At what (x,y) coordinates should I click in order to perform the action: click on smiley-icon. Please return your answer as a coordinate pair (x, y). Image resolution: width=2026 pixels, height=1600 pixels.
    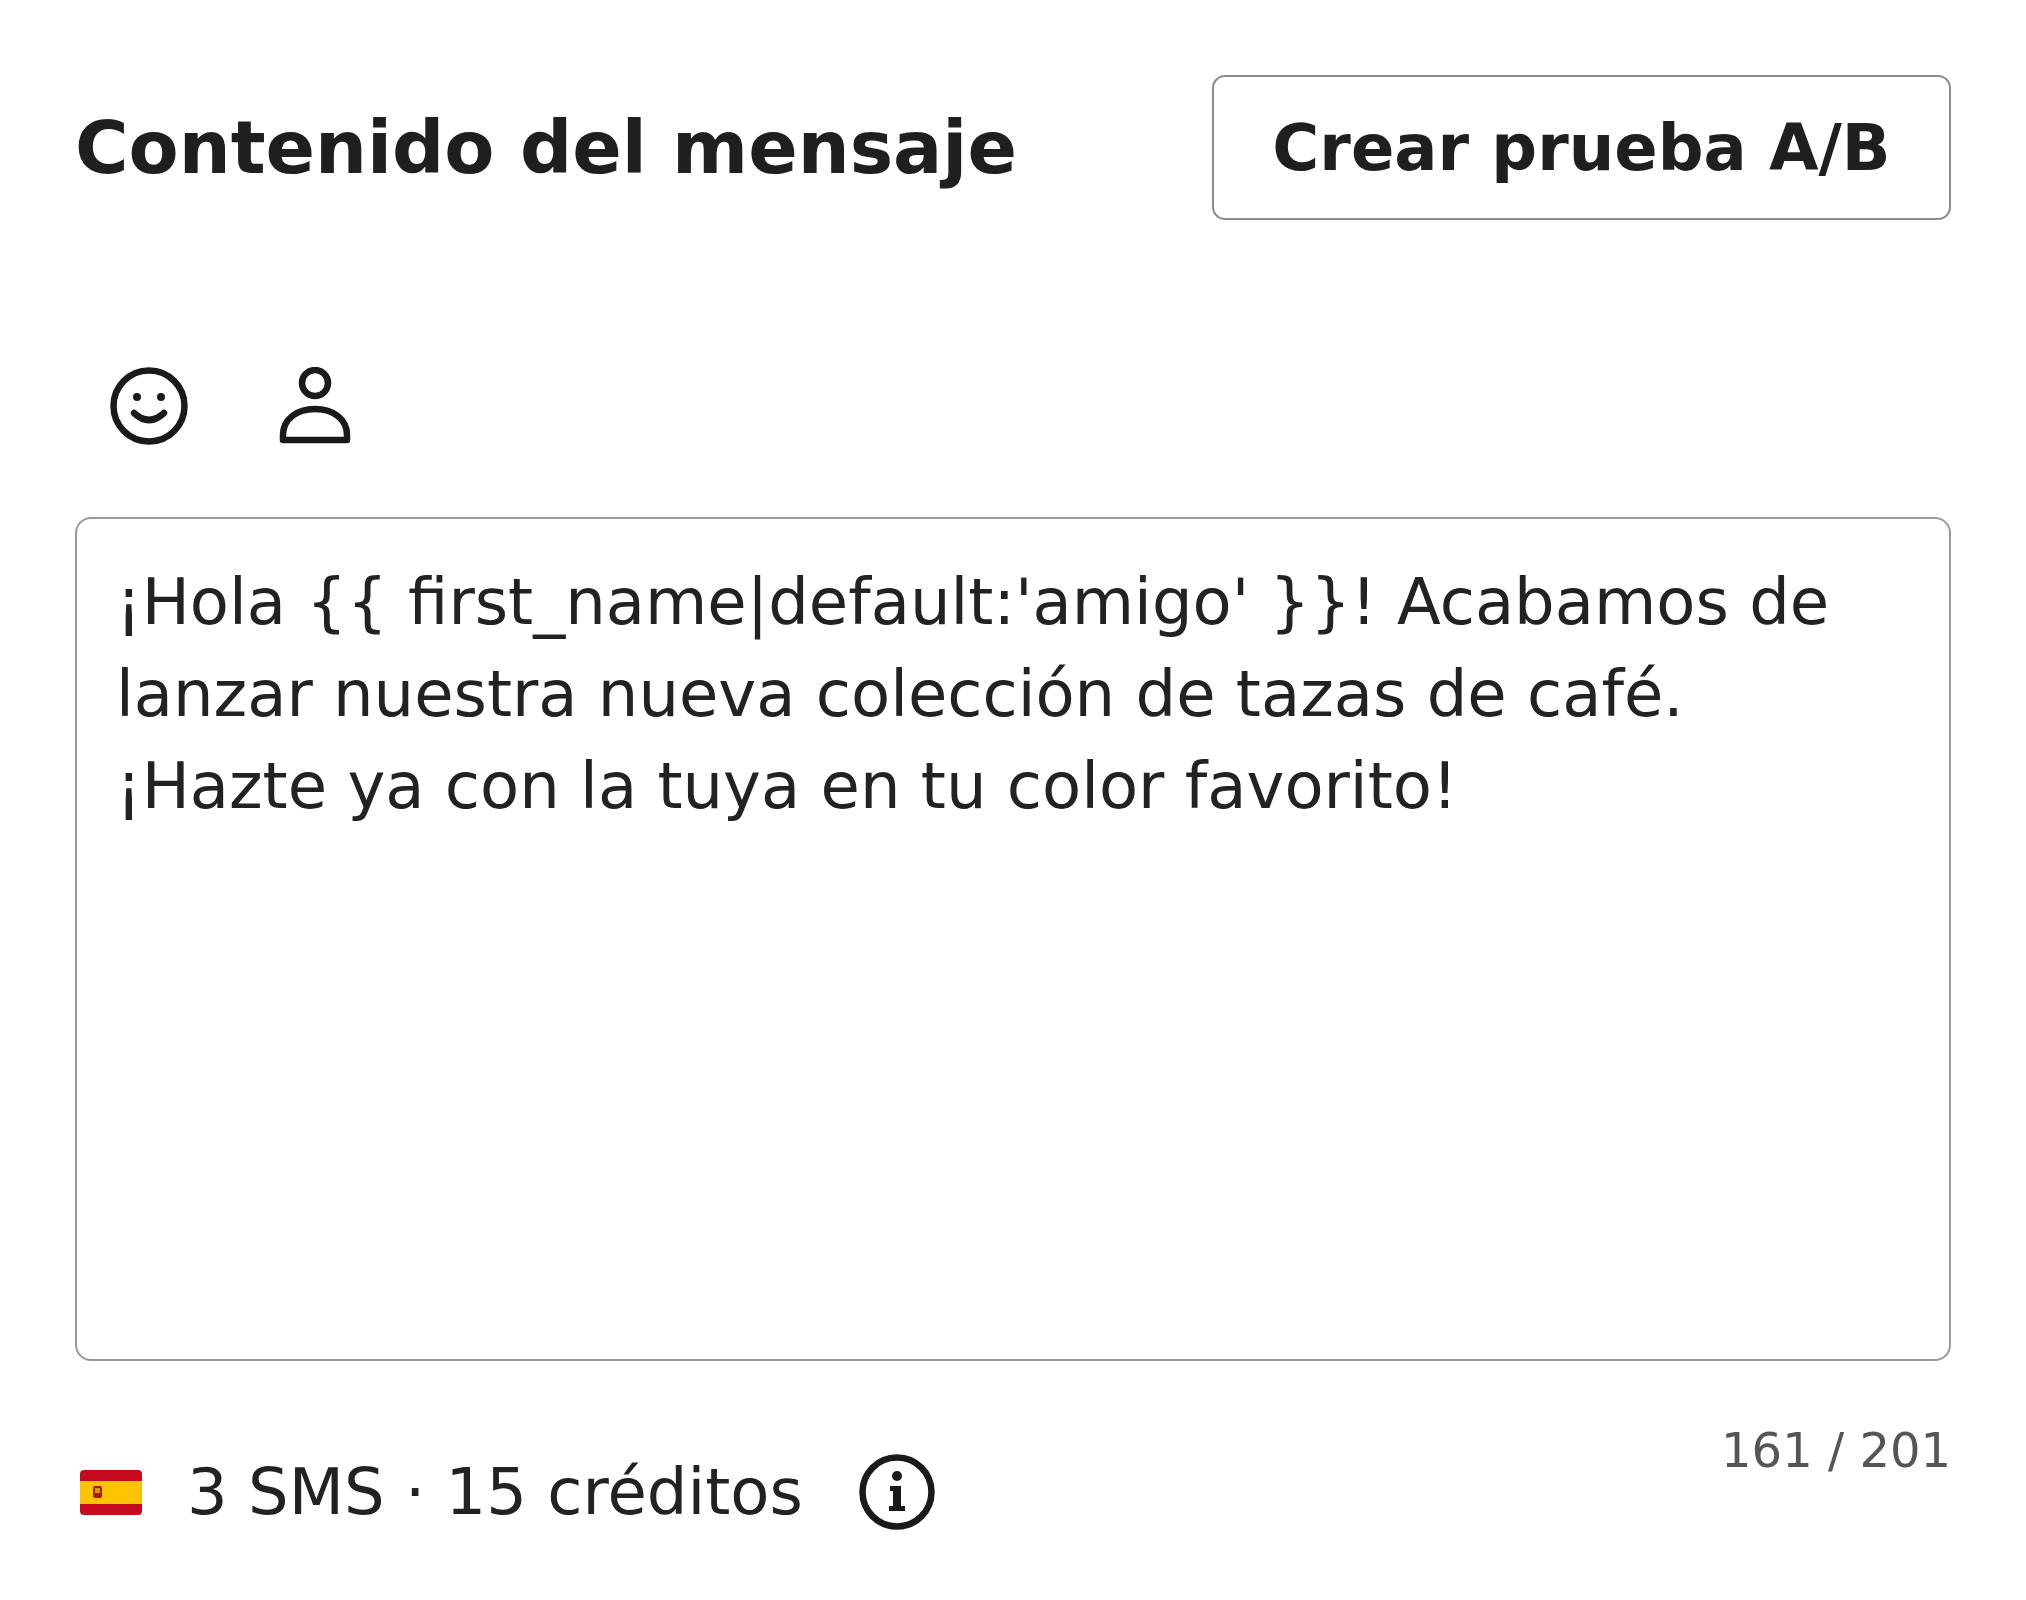
    Looking at the image, I should click on (149, 406).